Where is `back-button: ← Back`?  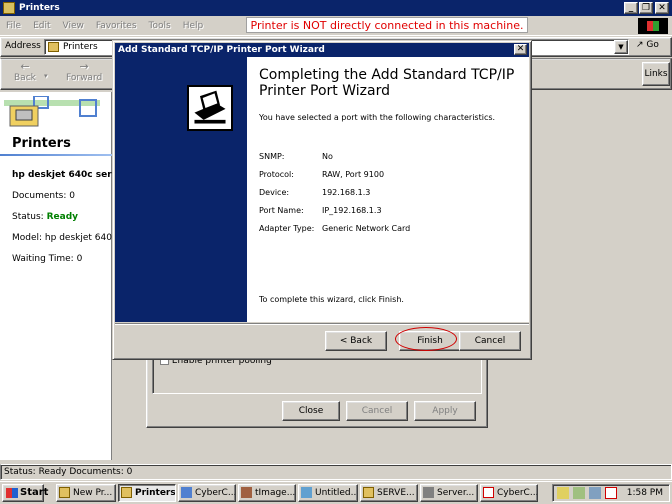 back-button: ← Back is located at coordinates (25, 71).